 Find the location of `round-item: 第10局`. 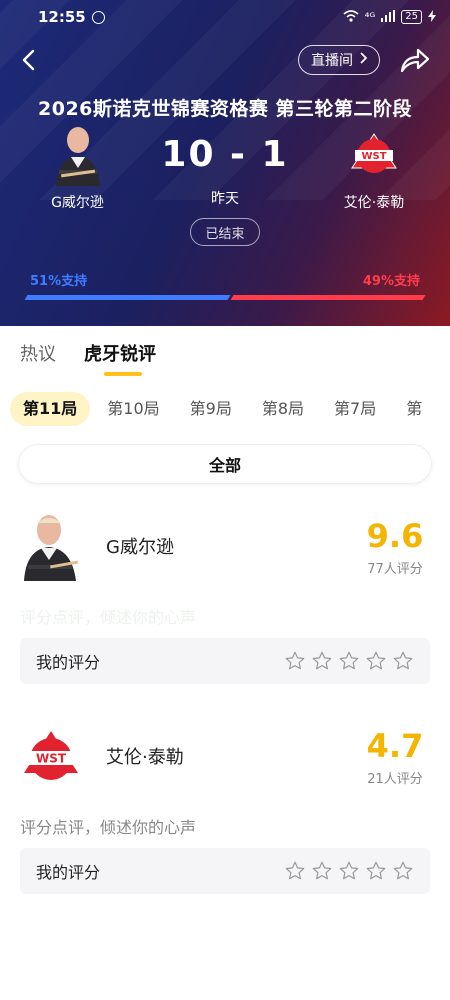

round-item: 第10局 is located at coordinates (133, 409).